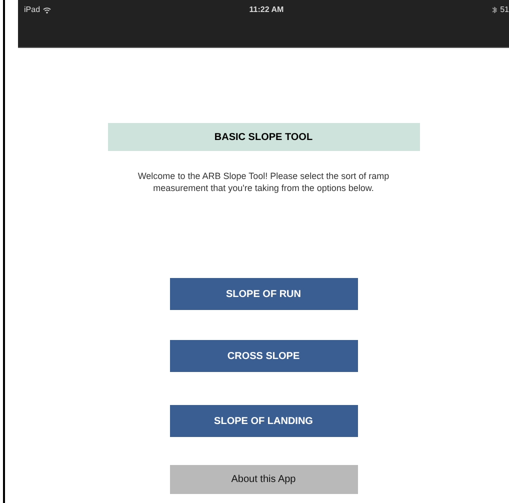  Describe the element at coordinates (264, 421) in the screenshot. I see `menu-button: SLOPE OF LANDING` at that location.